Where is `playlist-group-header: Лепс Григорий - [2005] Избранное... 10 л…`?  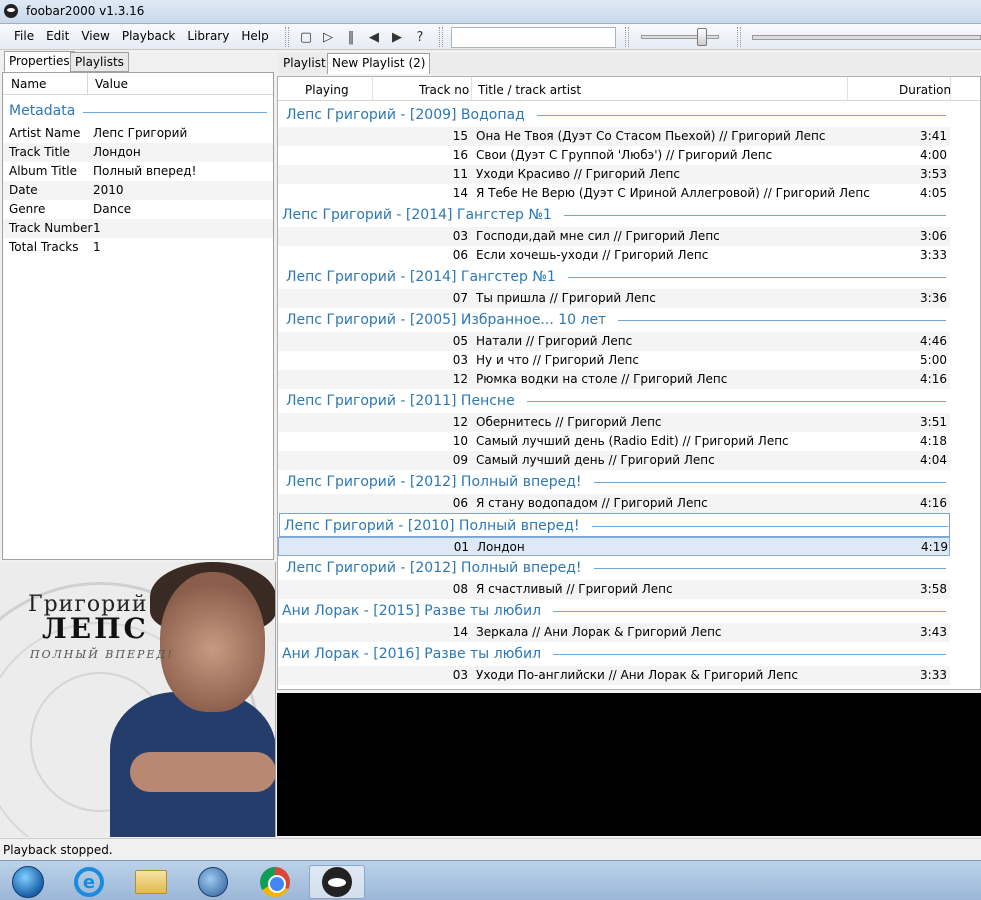 playlist-group-header: Лепс Григорий - [2005] Избранное... 10 л… is located at coordinates (629, 320).